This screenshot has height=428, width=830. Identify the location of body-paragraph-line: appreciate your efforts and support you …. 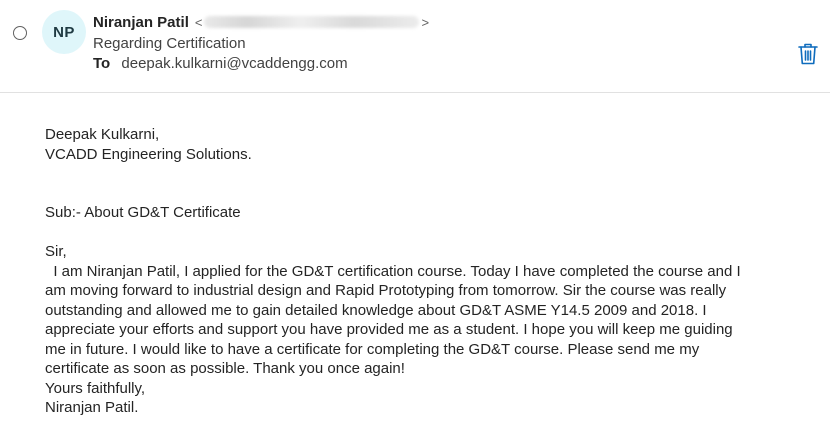
(389, 329).